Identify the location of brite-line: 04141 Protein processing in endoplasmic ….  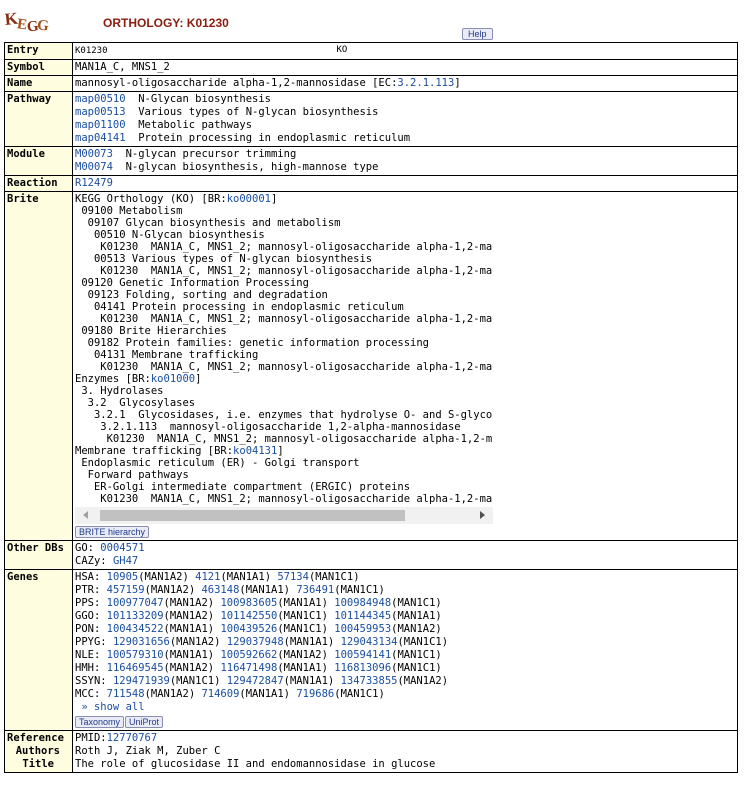
(239, 307).